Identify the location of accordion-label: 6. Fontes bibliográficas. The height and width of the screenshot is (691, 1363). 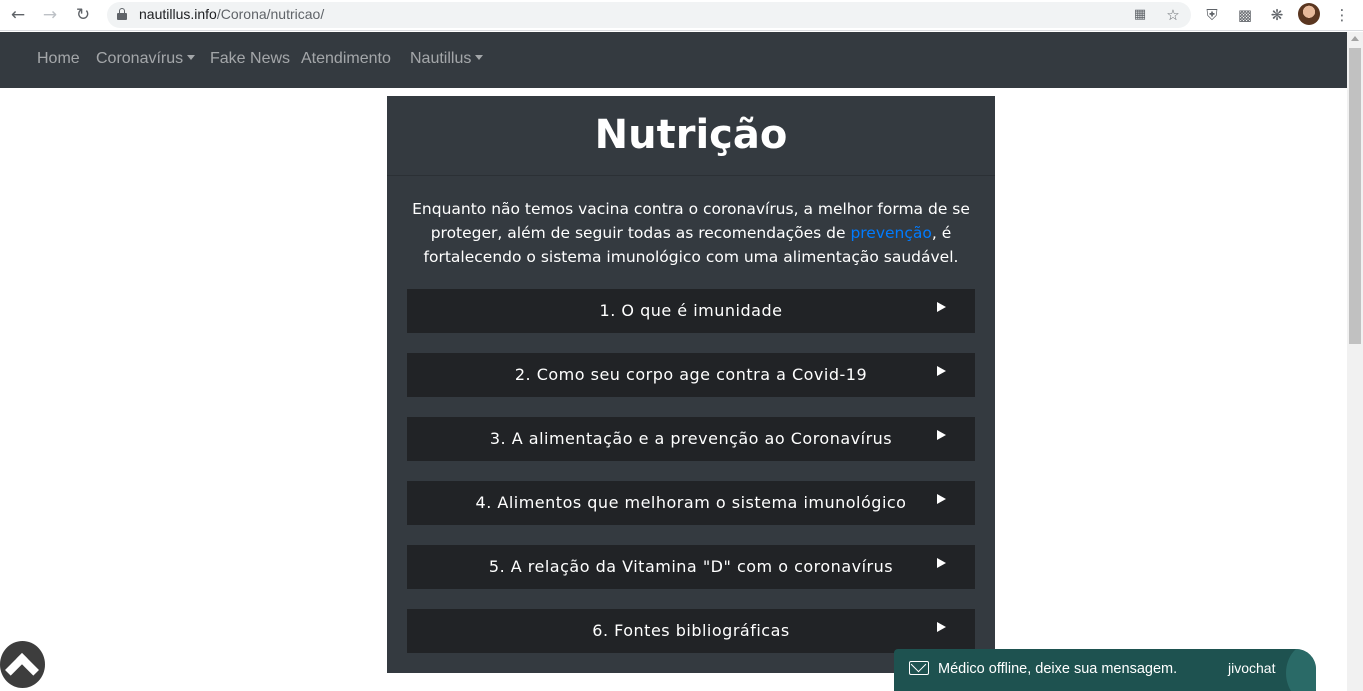
(691, 630).